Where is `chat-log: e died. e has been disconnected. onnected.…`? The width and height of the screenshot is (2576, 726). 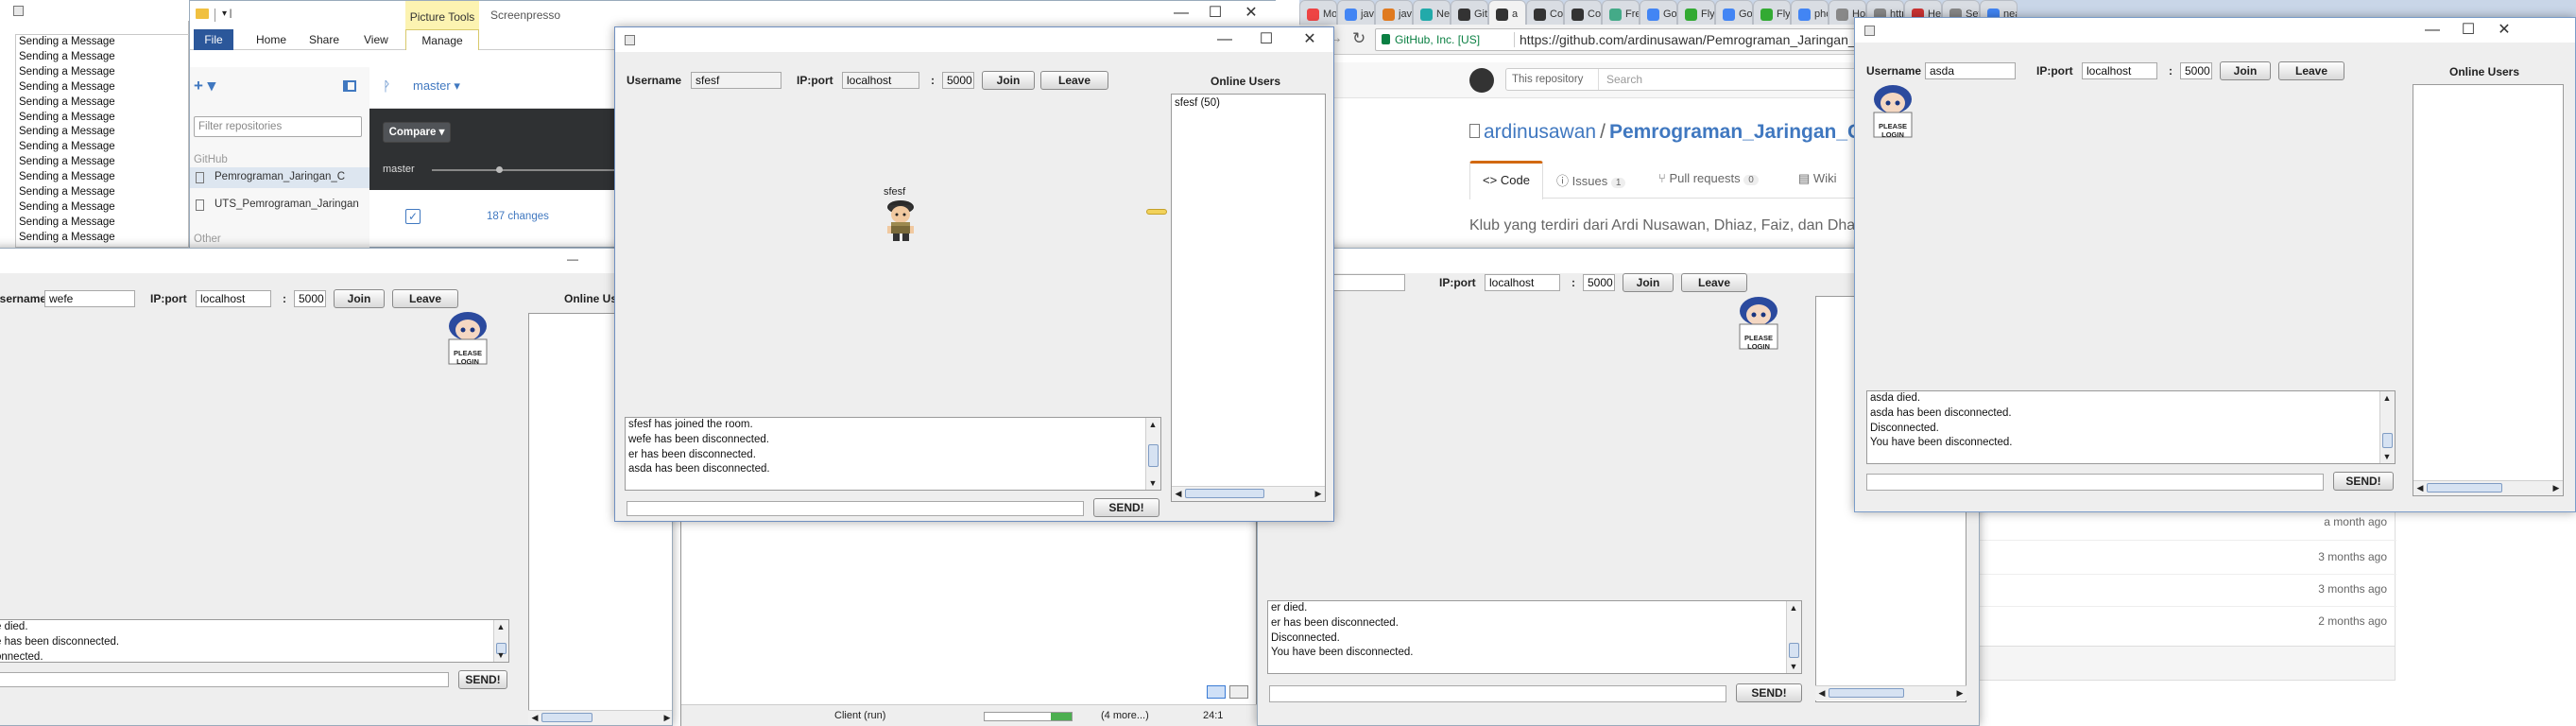
chat-log: e died. e has been disconnected. onnected.… is located at coordinates (254, 641).